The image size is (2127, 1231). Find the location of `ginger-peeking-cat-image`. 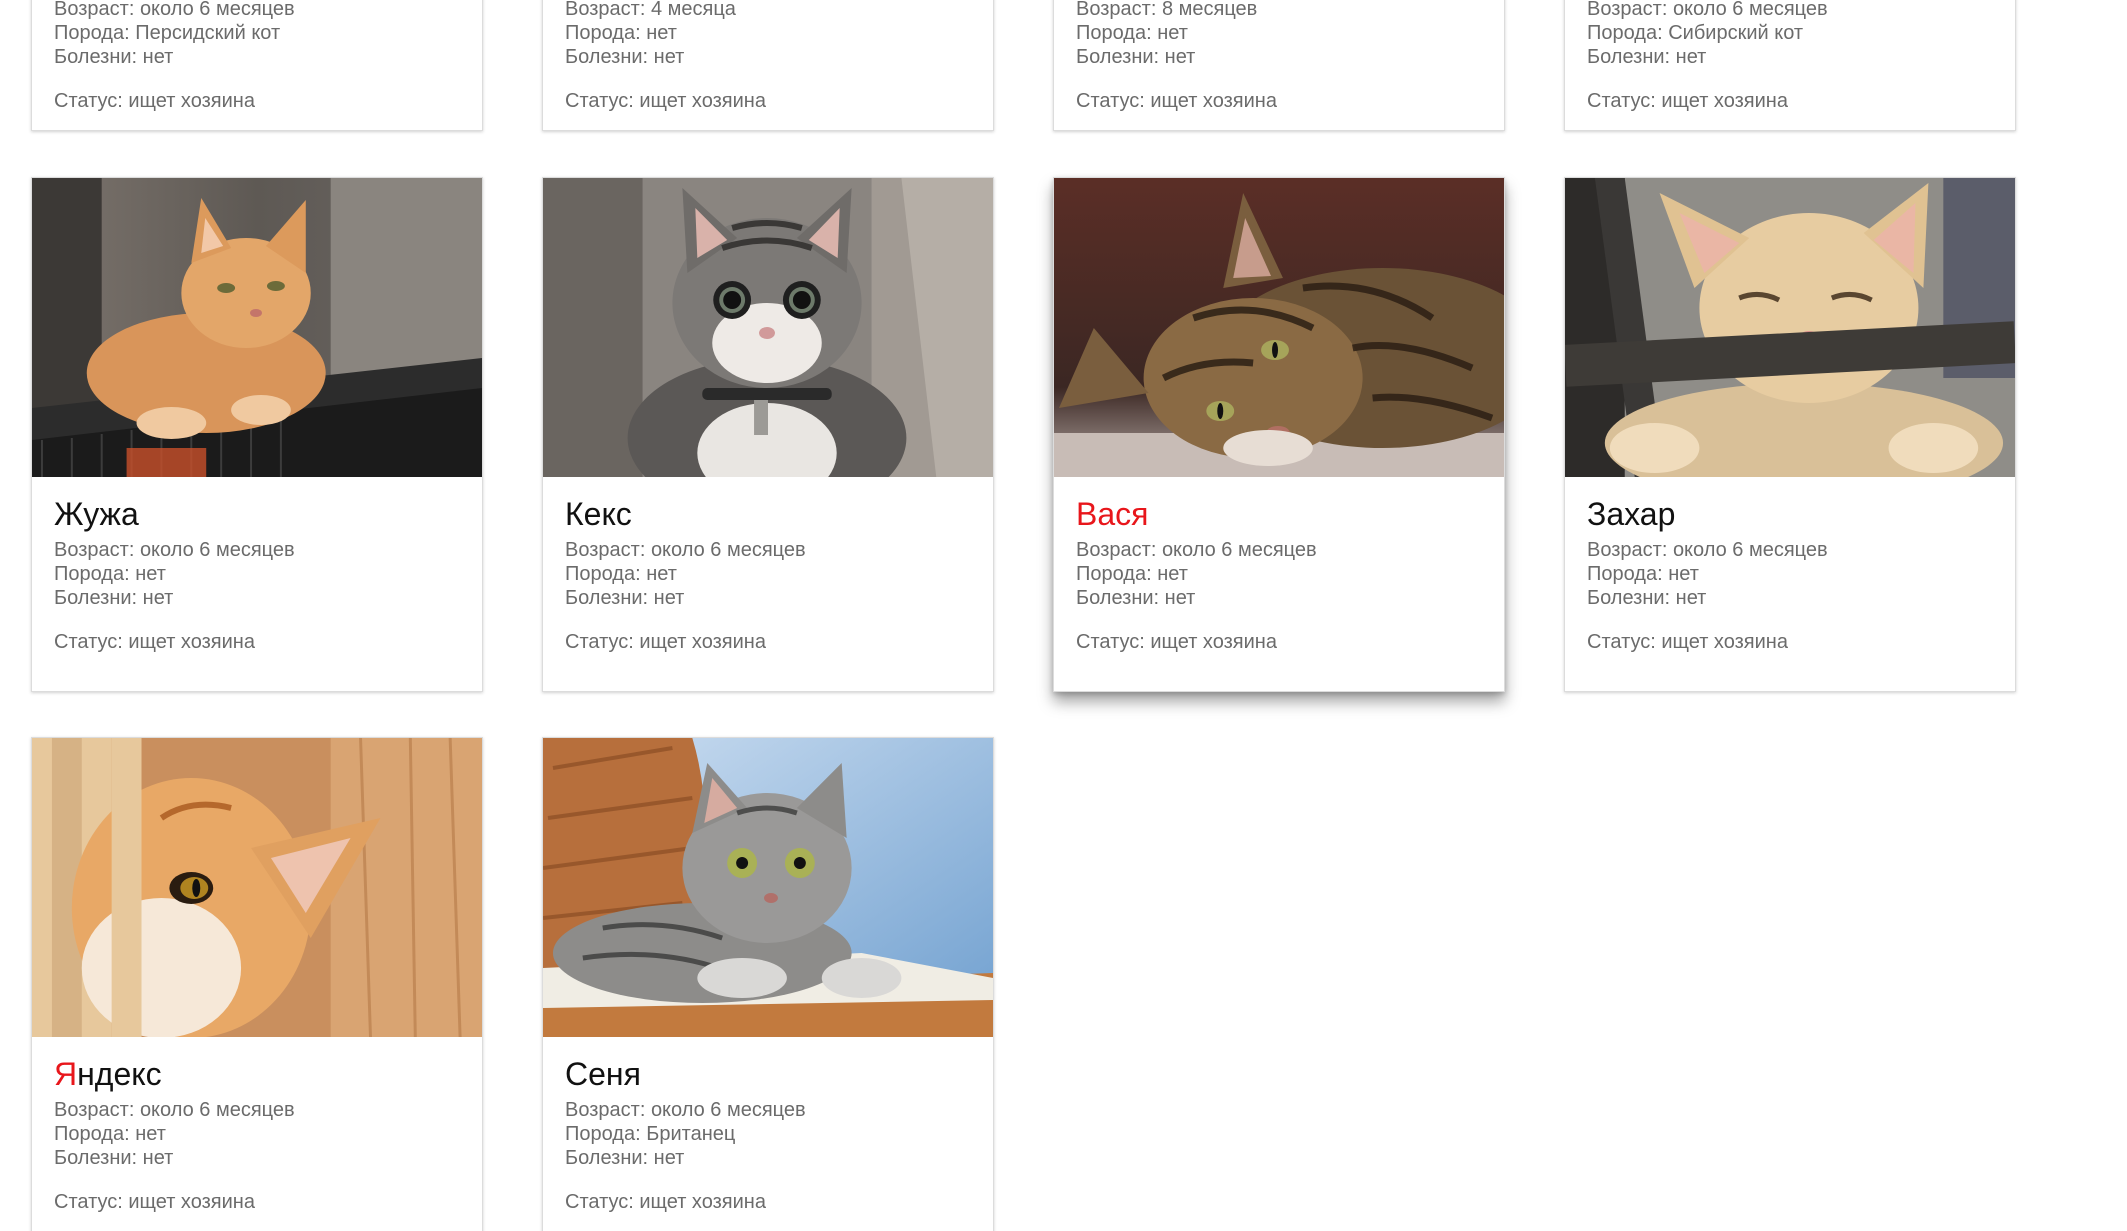

ginger-peeking-cat-image is located at coordinates (257, 887).